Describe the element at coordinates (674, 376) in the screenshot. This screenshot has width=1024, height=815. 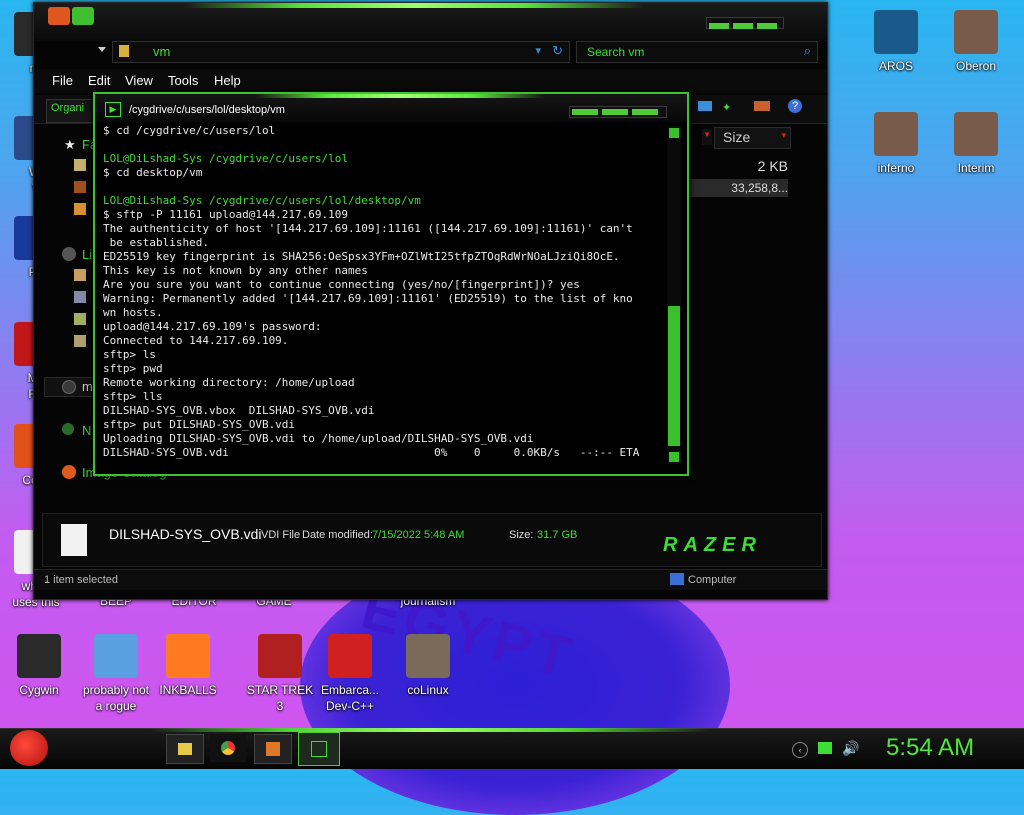
I see `scrollbar-thumb` at that location.